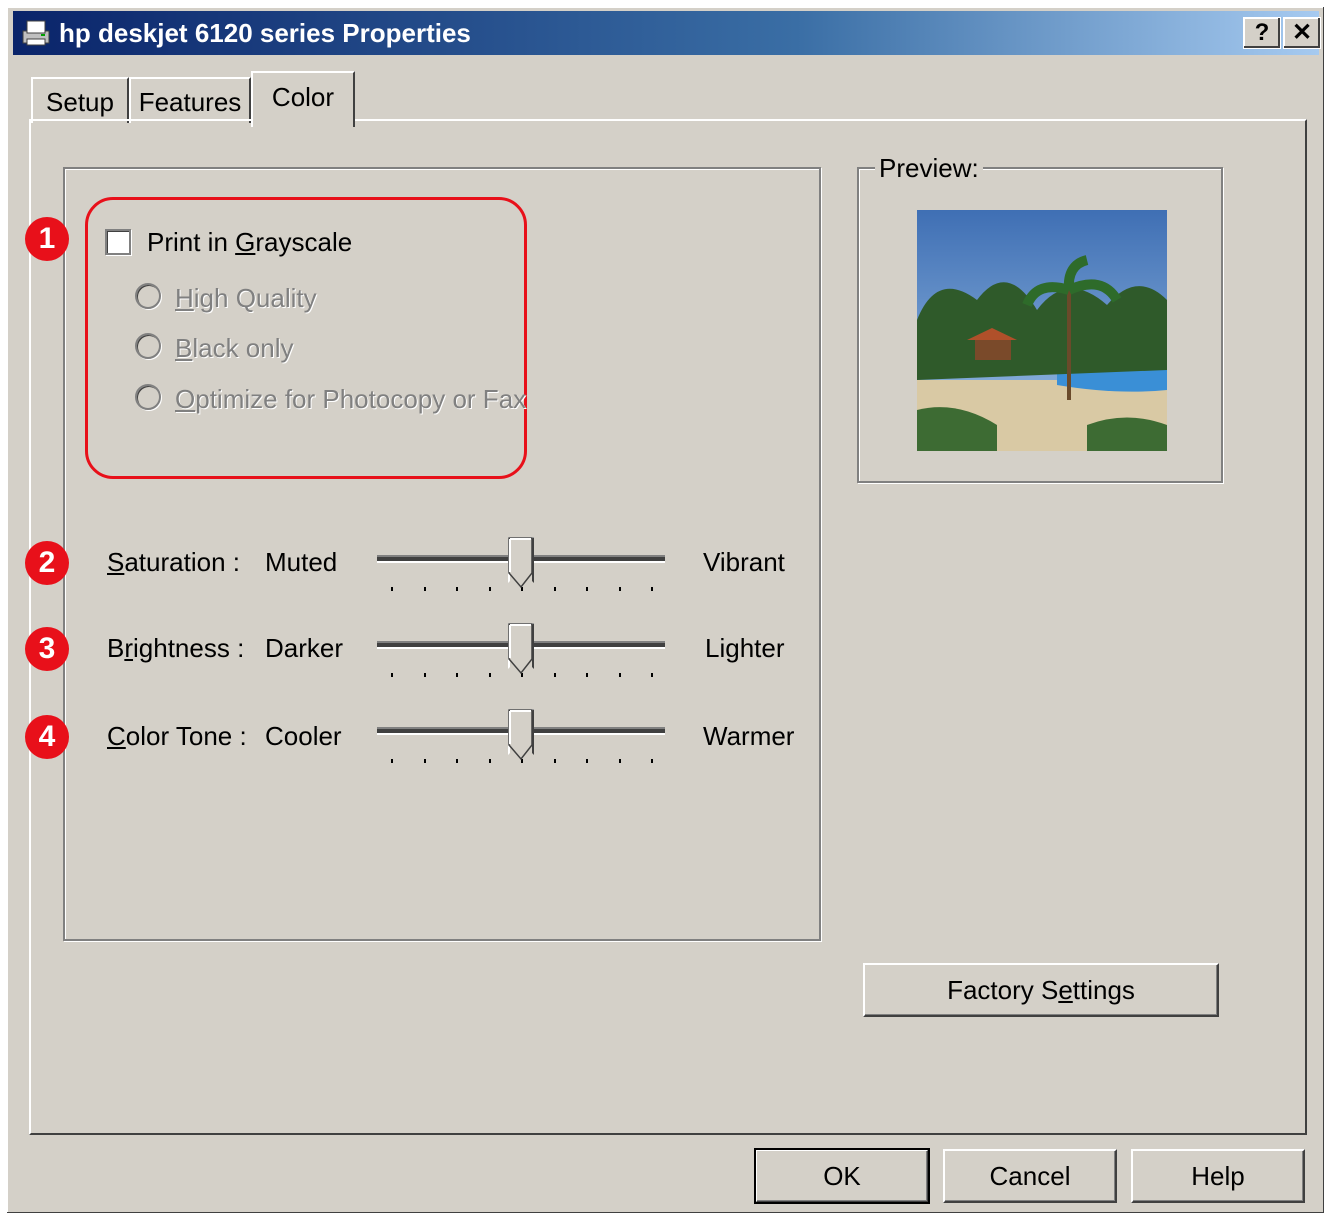 This screenshot has height=1218, width=1329. Describe the element at coordinates (148, 296) in the screenshot. I see `radio-high-quality` at that location.